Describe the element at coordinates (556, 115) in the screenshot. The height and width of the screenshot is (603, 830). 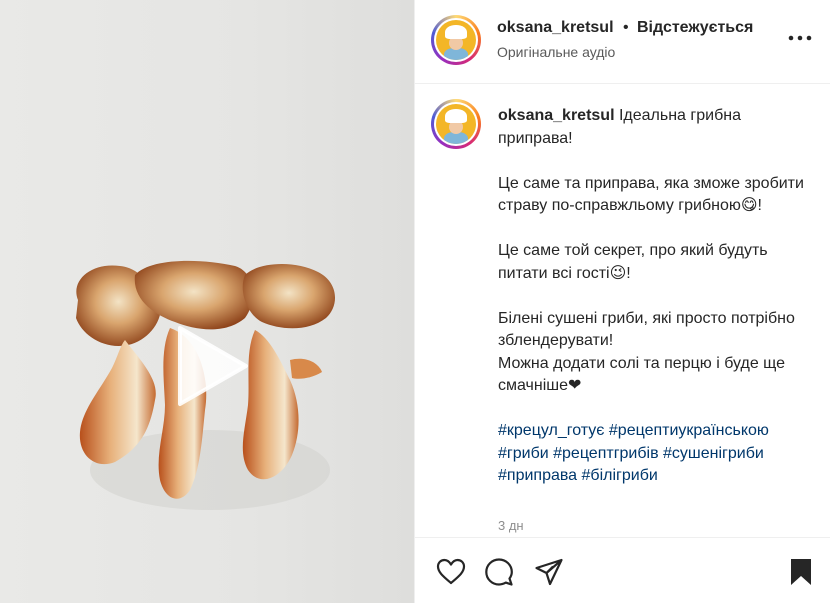
I see `caption-username: oksana_kretsul` at that location.